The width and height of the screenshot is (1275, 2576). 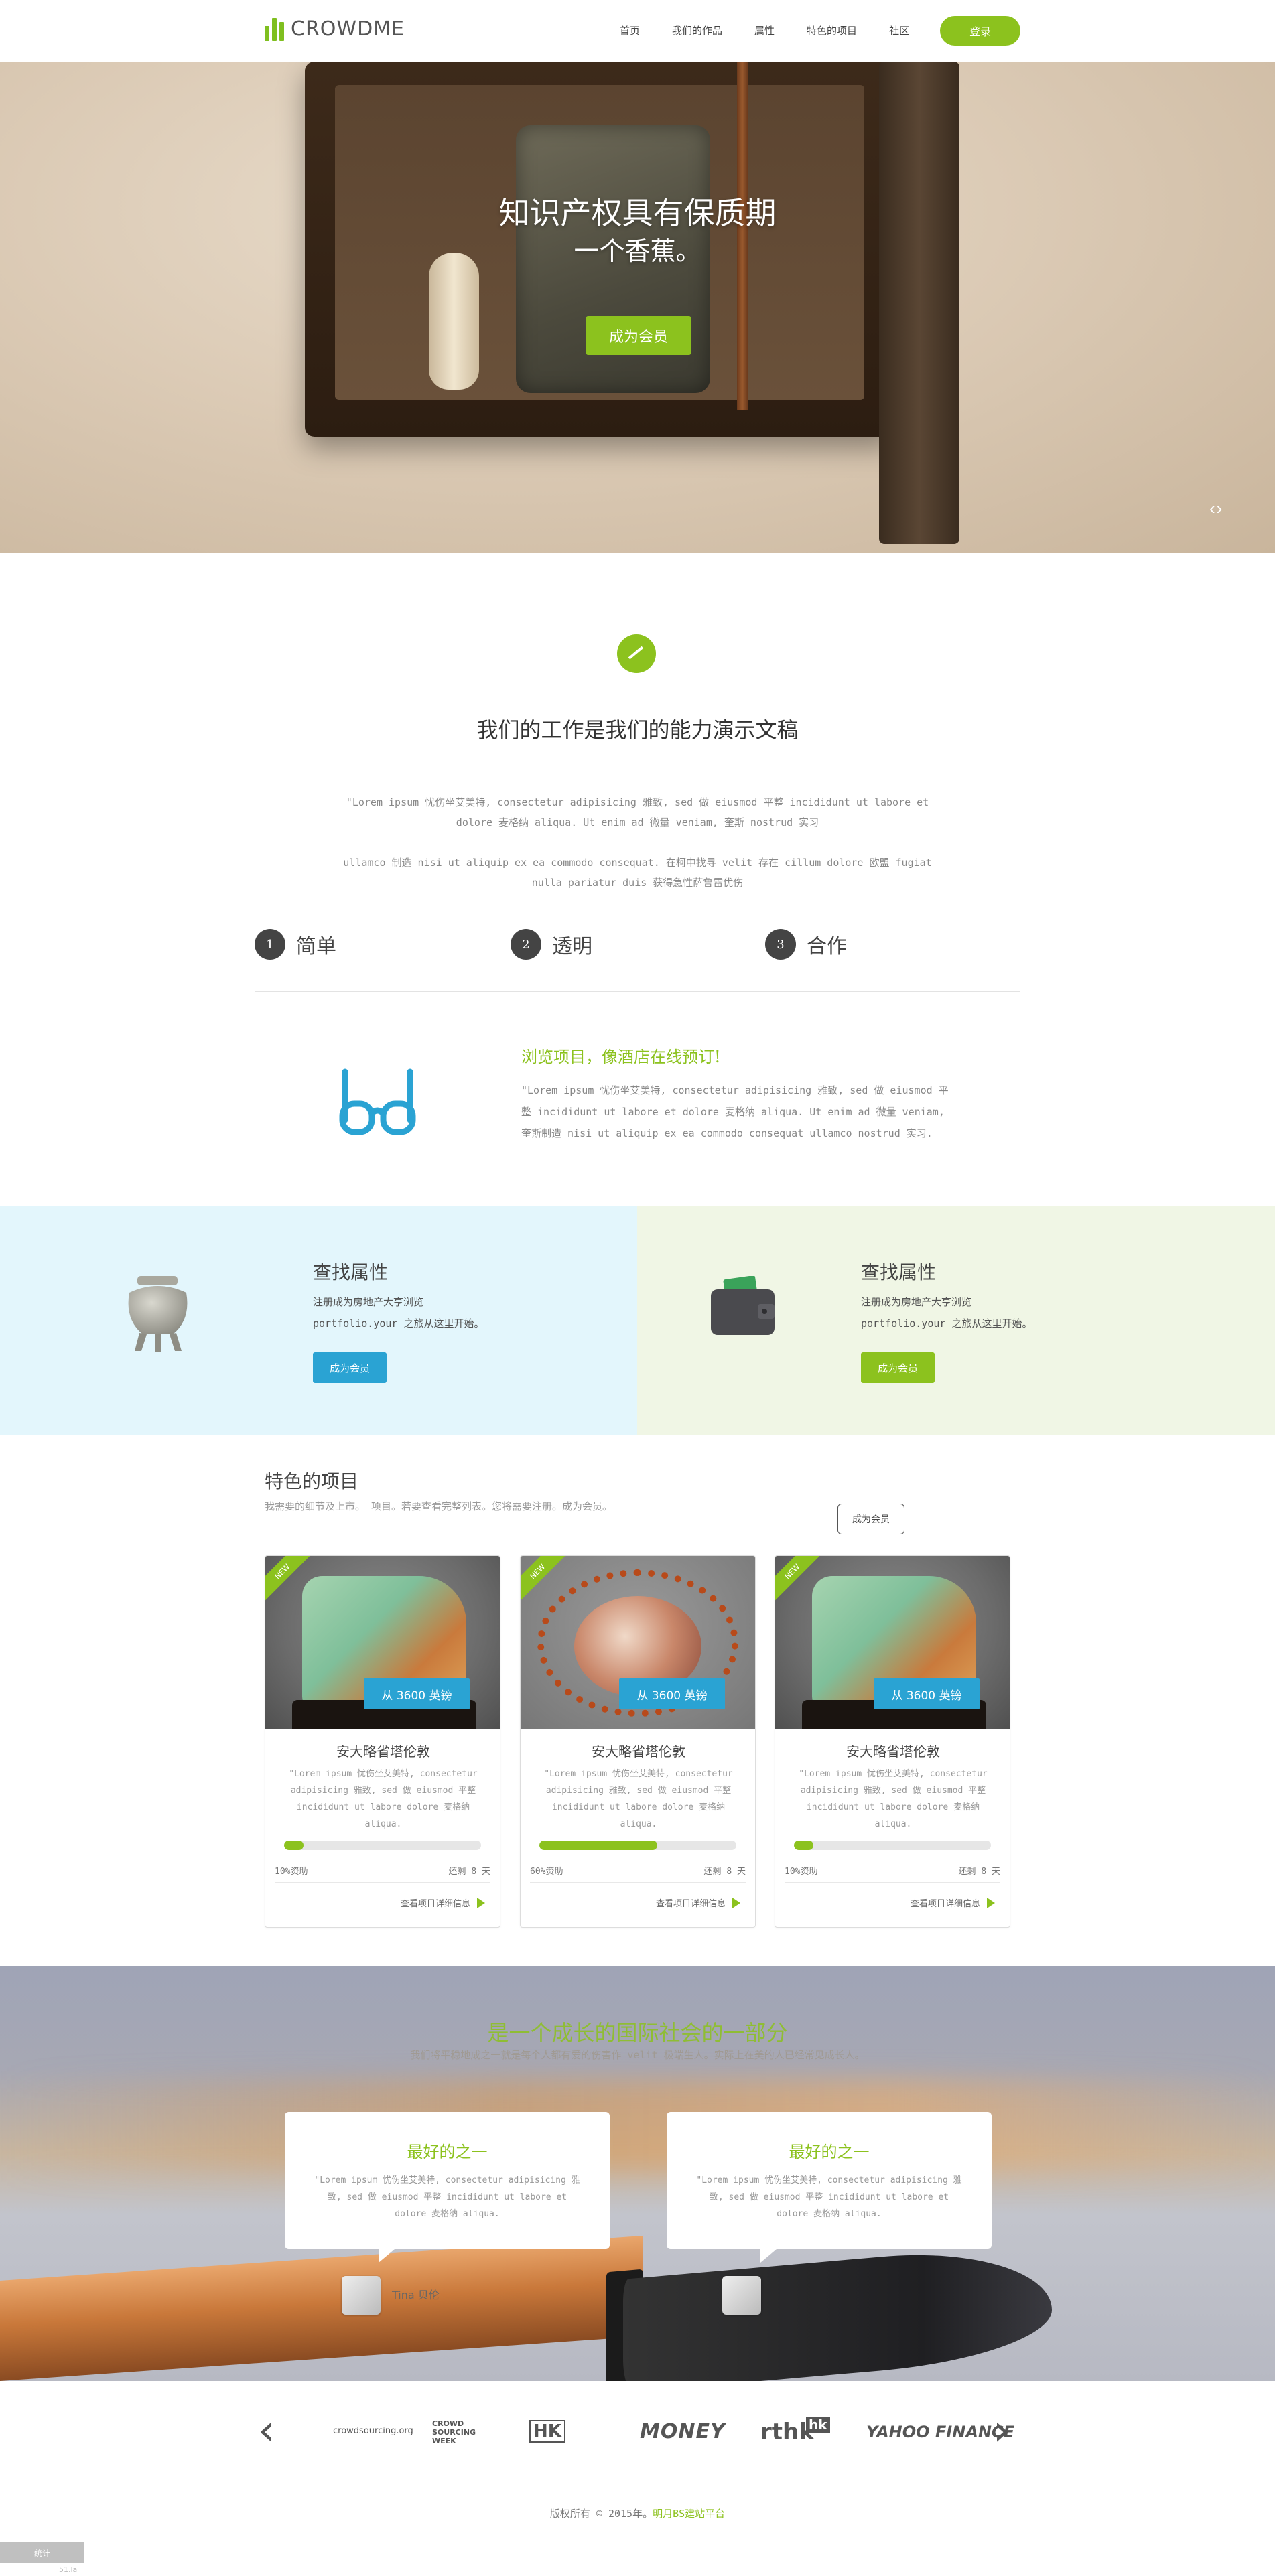 I want to click on hero-subtitle: 一个香蕉。, so click(x=637, y=251).